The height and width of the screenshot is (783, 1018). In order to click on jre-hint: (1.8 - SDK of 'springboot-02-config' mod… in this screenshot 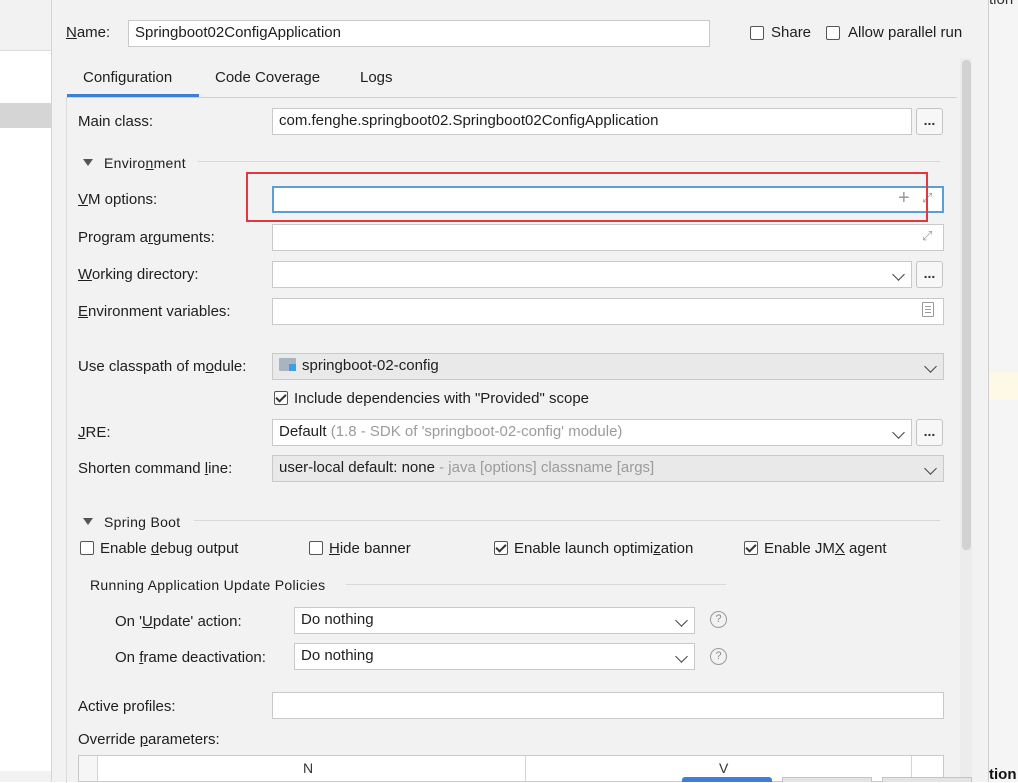, I will do `click(476, 431)`.